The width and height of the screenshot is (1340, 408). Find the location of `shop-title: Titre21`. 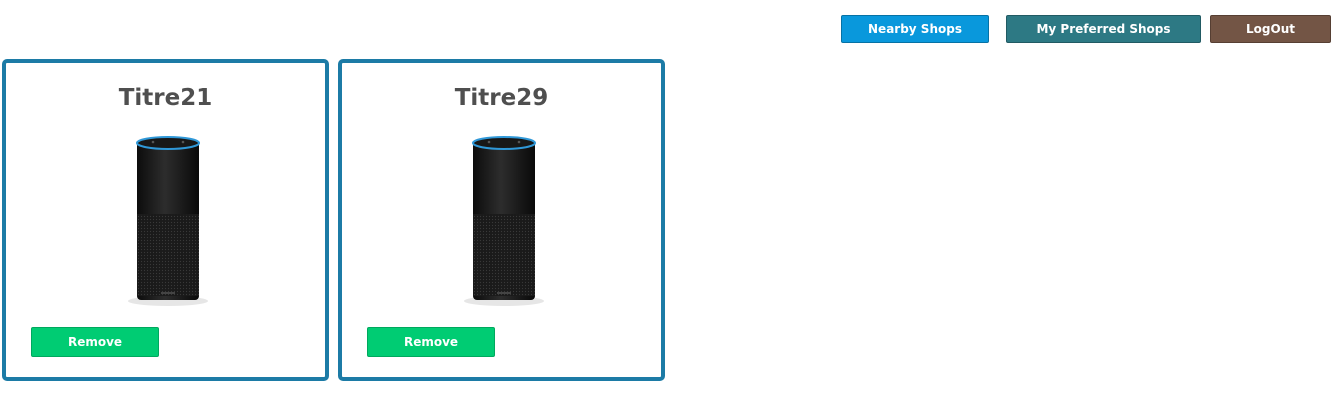

shop-title: Titre21 is located at coordinates (165, 98).